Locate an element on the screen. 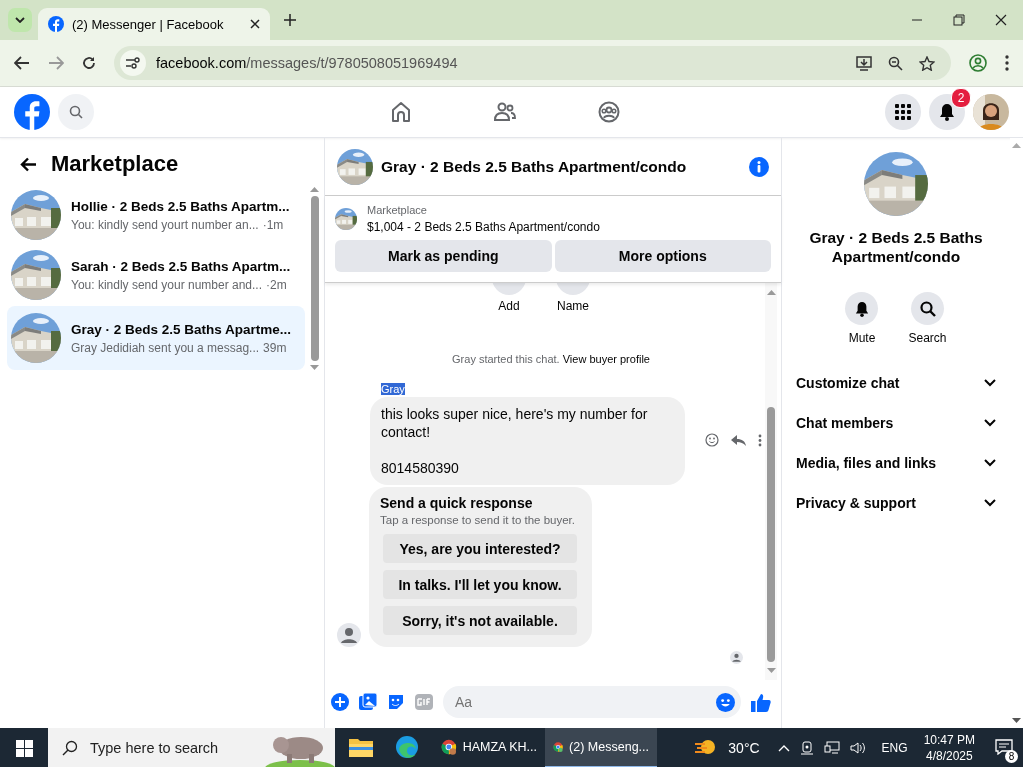 This screenshot has height=767, width=1023. chevron-up-icon is located at coordinates (783, 748).